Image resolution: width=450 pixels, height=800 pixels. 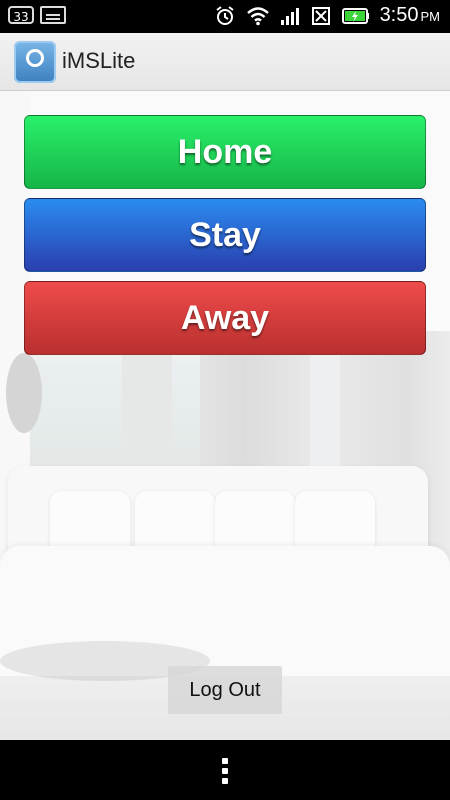 What do you see at coordinates (53, 15) in the screenshot?
I see `image-icon` at bounding box center [53, 15].